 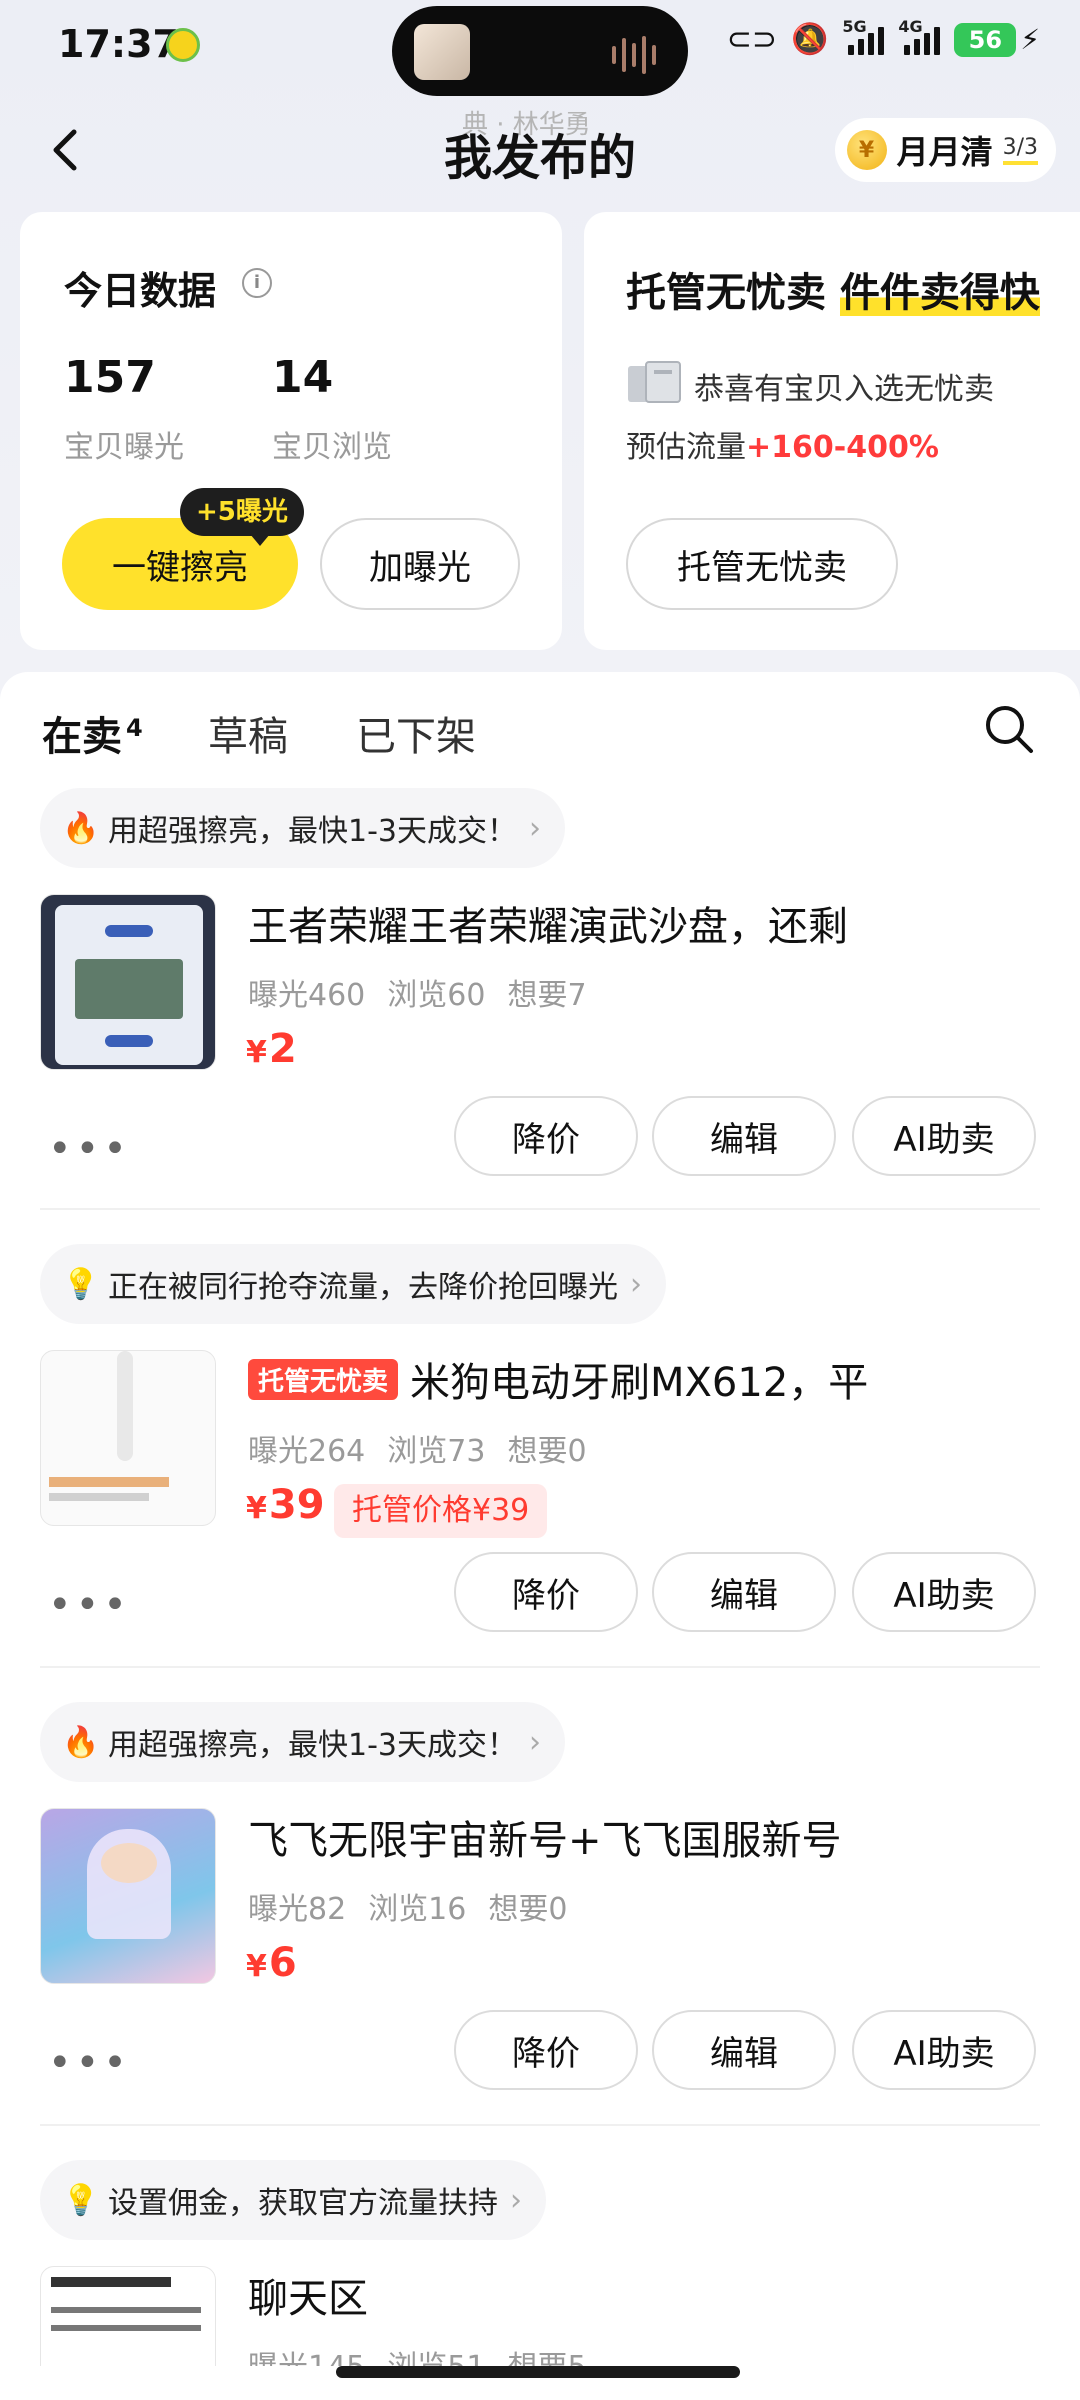 I want to click on listing-item: 聊天区 曝光145浏览51想要5, so click(x=540, y=2316).